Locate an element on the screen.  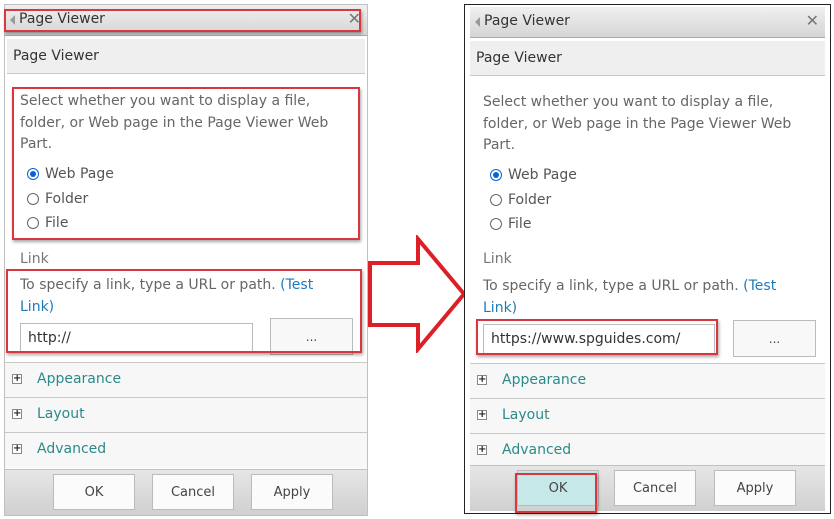
right-arrow-icon is located at coordinates (417, 294).